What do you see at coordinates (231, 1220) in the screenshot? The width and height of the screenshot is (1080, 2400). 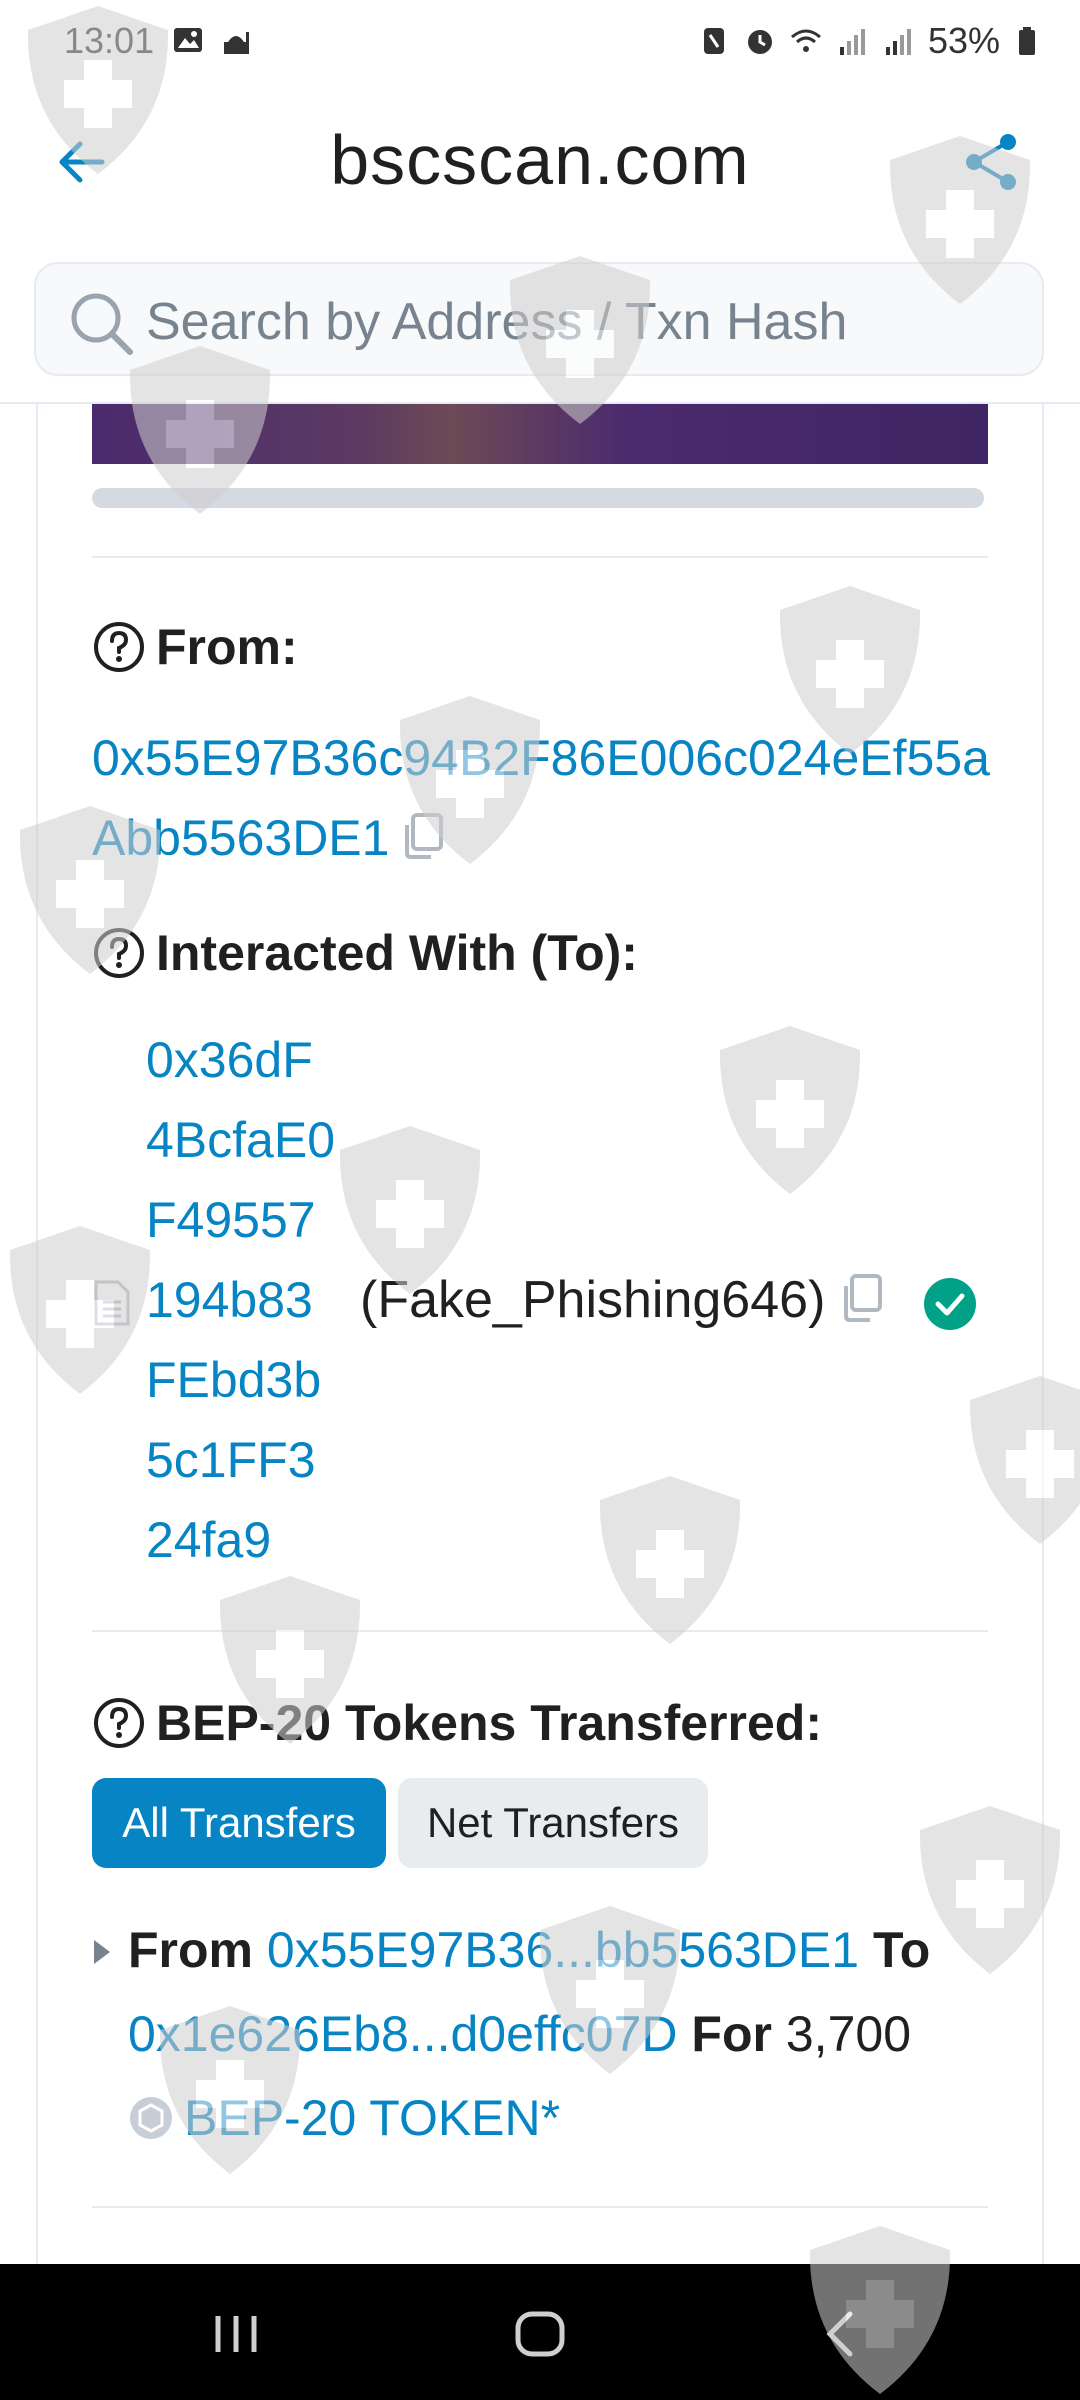 I see `to-address-line: F49557` at bounding box center [231, 1220].